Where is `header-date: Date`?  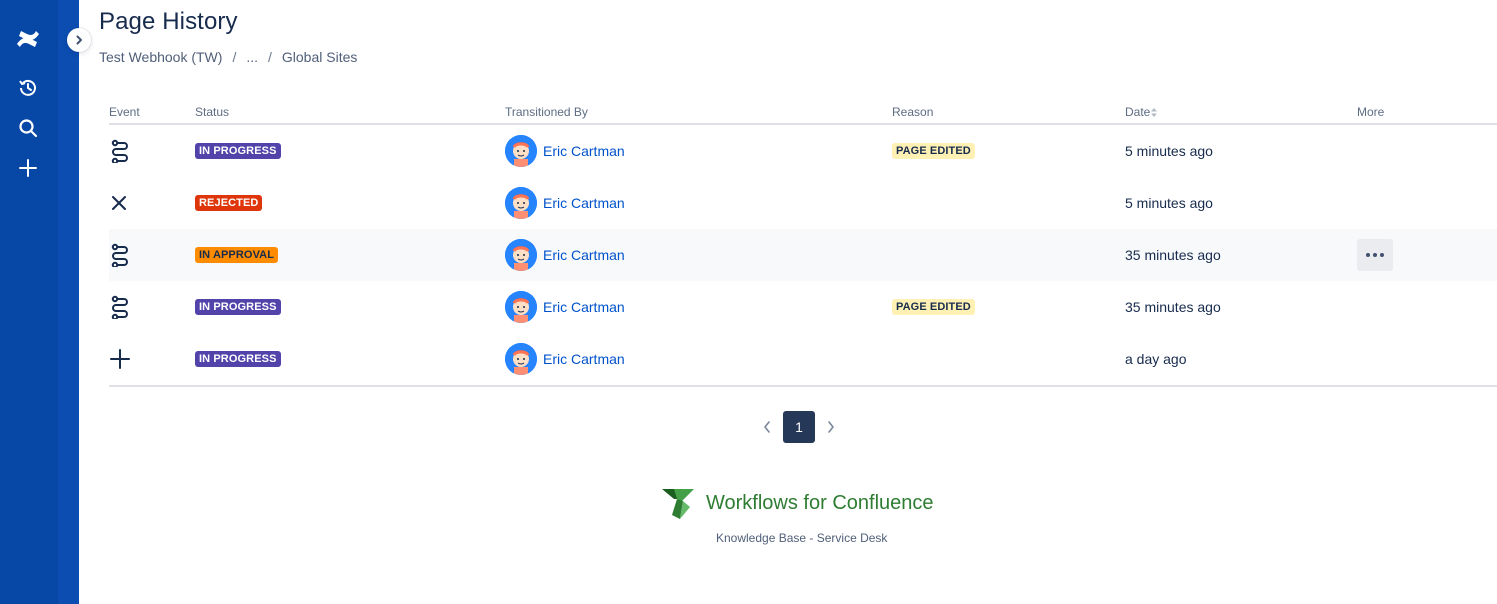
header-date: Date is located at coordinates (1138, 112).